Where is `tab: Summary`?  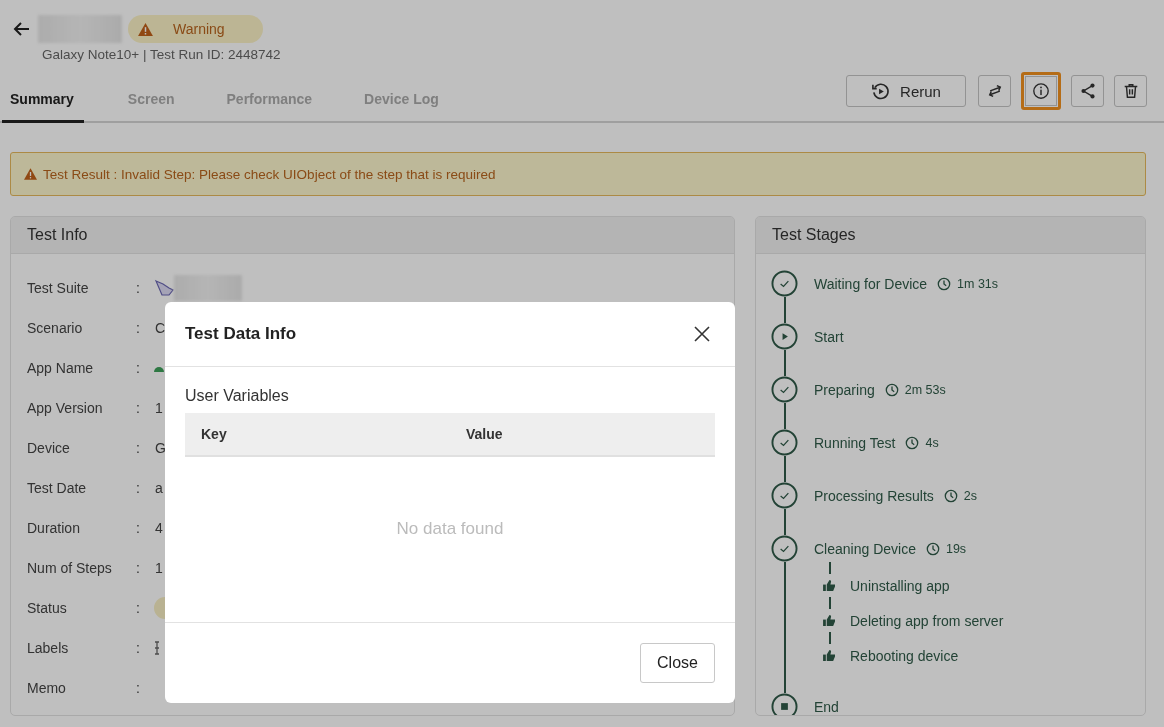 tab: Summary is located at coordinates (43, 107).